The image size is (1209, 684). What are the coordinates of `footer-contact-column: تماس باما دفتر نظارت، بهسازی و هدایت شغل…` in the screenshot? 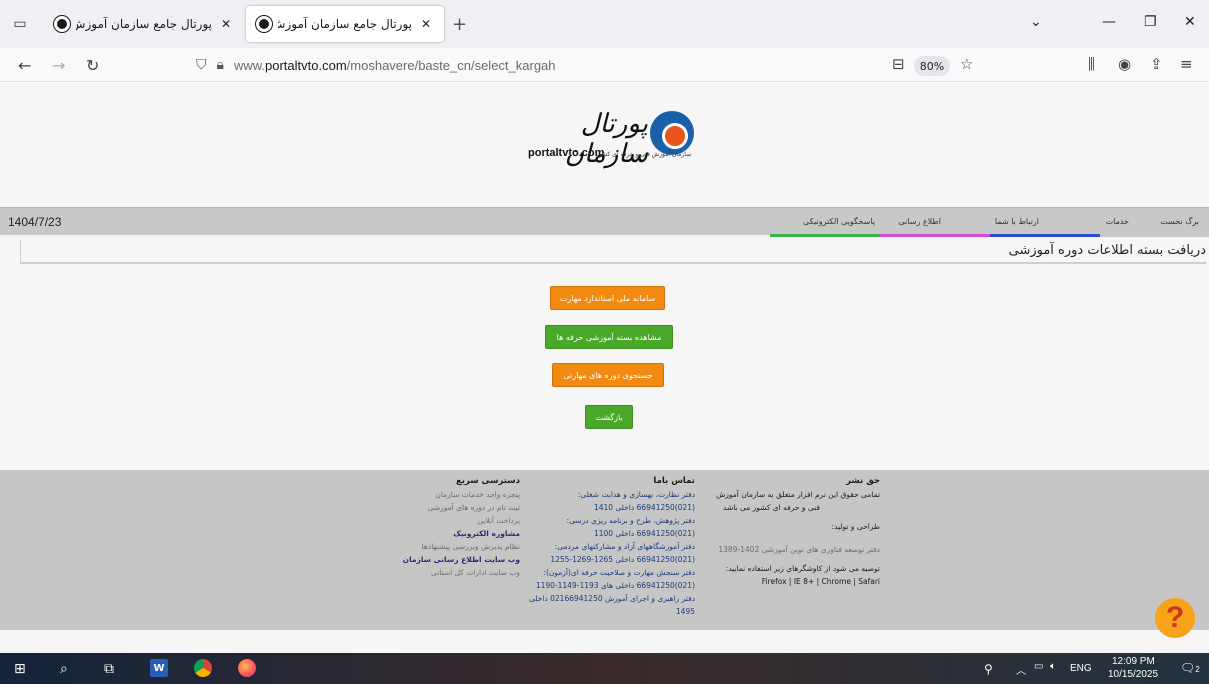 It's located at (607, 546).